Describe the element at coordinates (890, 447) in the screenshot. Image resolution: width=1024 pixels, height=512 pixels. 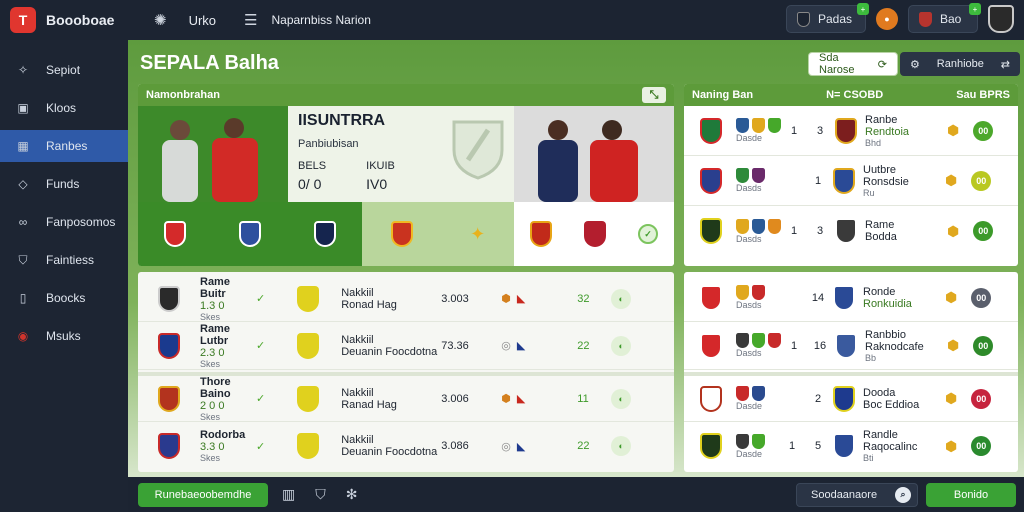
I see `row-detail: Raqocalinc` at that location.